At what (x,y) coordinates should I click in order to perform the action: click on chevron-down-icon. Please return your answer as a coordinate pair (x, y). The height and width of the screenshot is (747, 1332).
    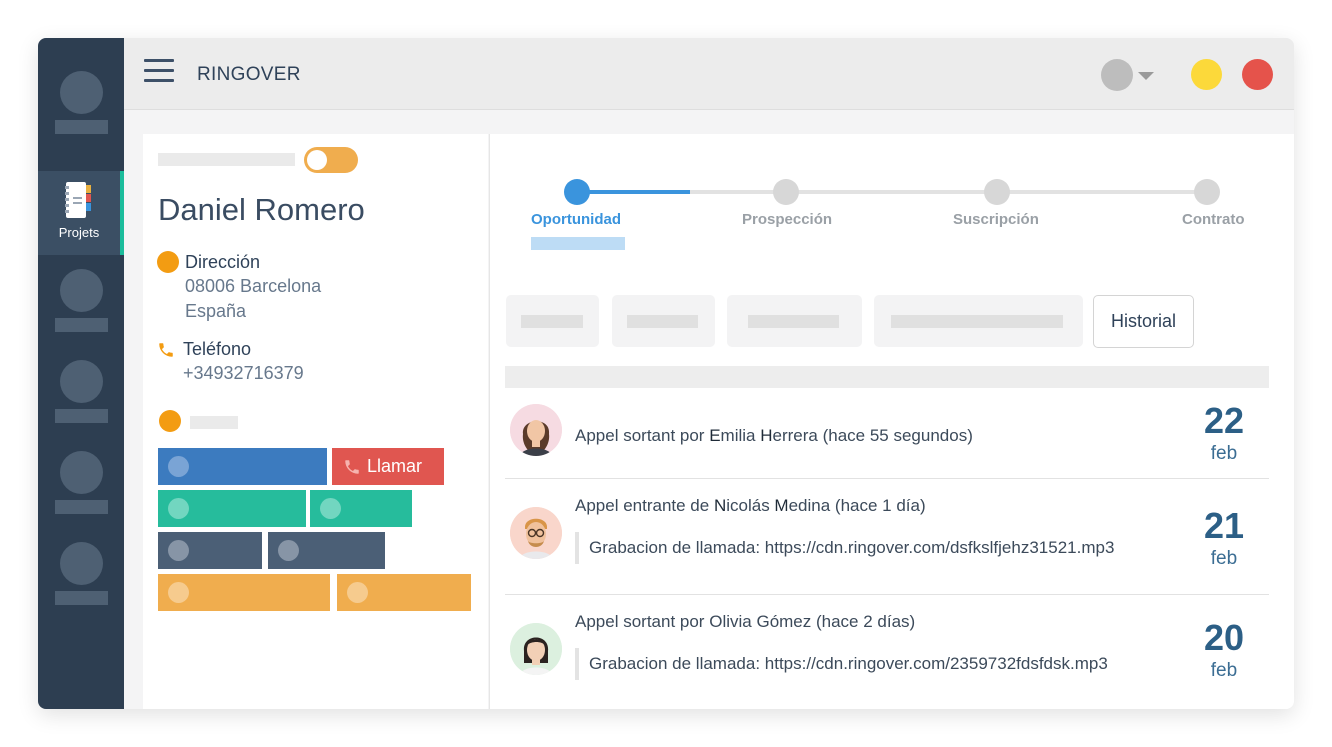
    Looking at the image, I should click on (1146, 76).